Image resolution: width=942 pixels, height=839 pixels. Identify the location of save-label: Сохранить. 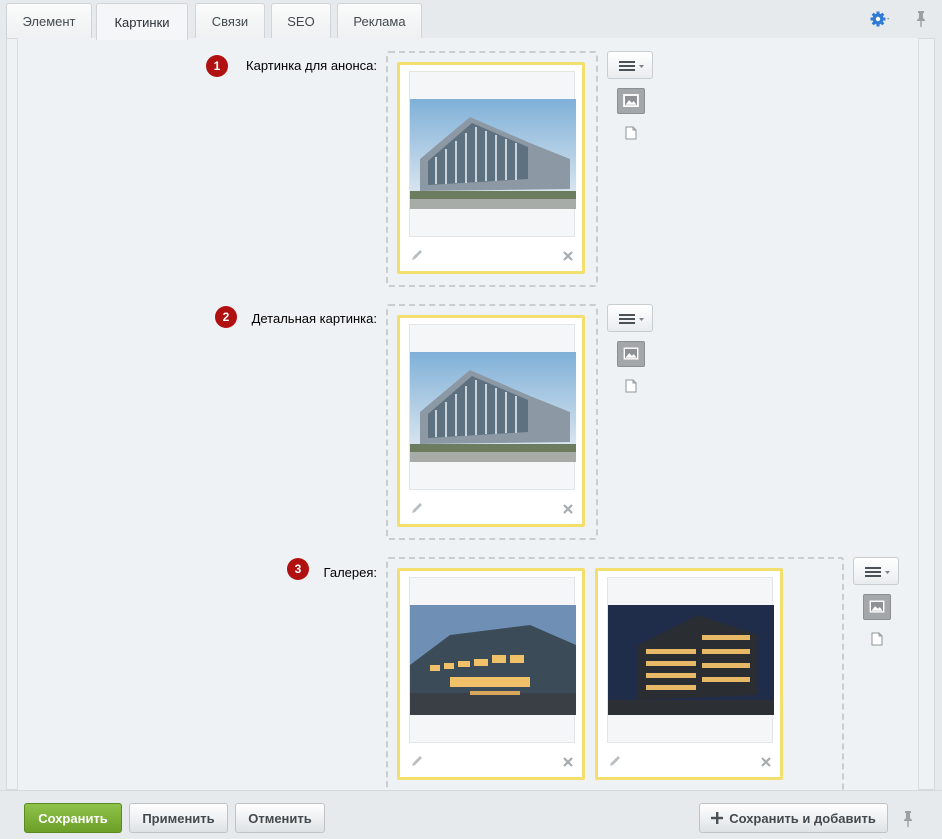
(73, 818).